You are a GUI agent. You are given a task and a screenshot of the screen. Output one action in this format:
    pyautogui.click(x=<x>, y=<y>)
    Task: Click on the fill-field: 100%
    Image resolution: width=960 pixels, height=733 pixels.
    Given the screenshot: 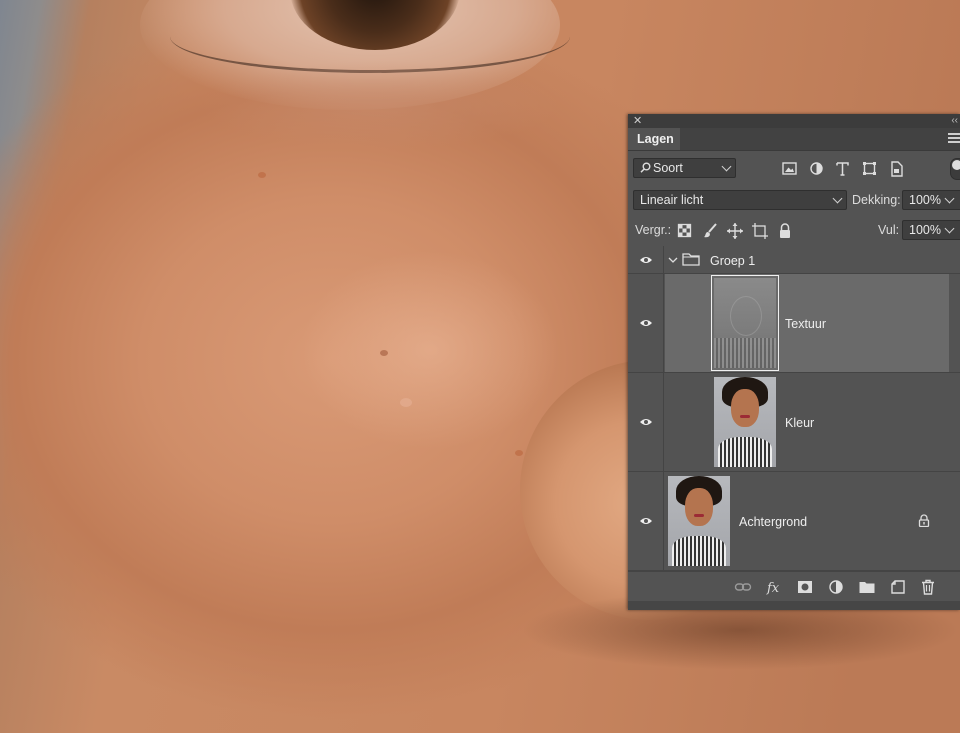 What is the action you would take?
    pyautogui.click(x=931, y=230)
    